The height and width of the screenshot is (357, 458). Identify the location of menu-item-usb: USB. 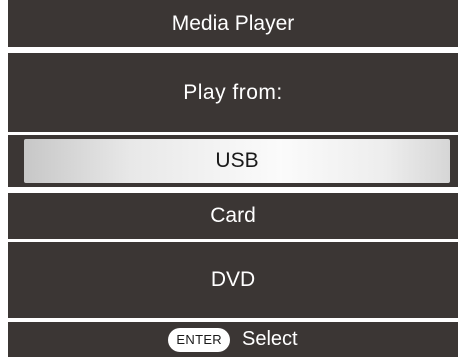
(237, 161).